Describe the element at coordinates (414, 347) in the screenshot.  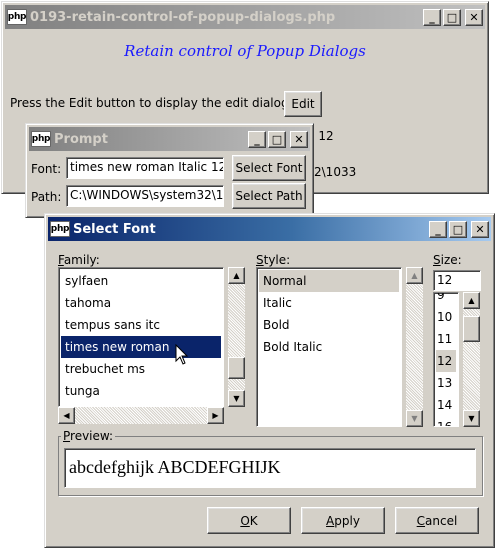
I see `style-vertical-scrollbar: ▲ ▼` at that location.